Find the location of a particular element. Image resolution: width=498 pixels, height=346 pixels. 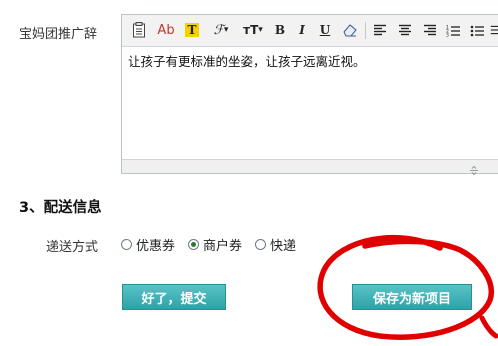

paste-icon is located at coordinates (139, 30).